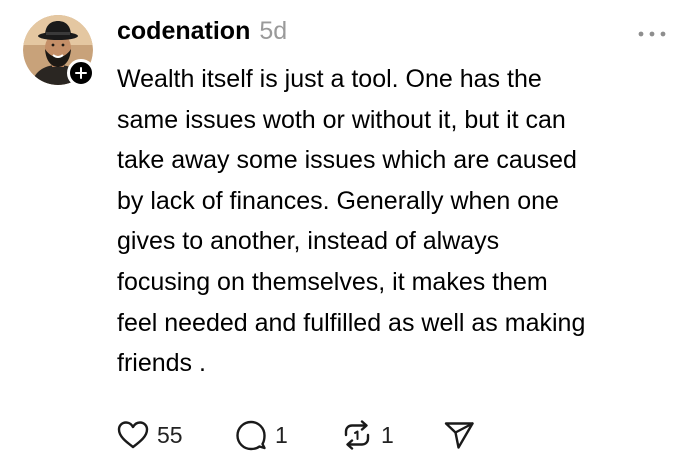 This screenshot has height=468, width=700. What do you see at coordinates (281, 434) in the screenshot?
I see `reply-count: 1` at bounding box center [281, 434].